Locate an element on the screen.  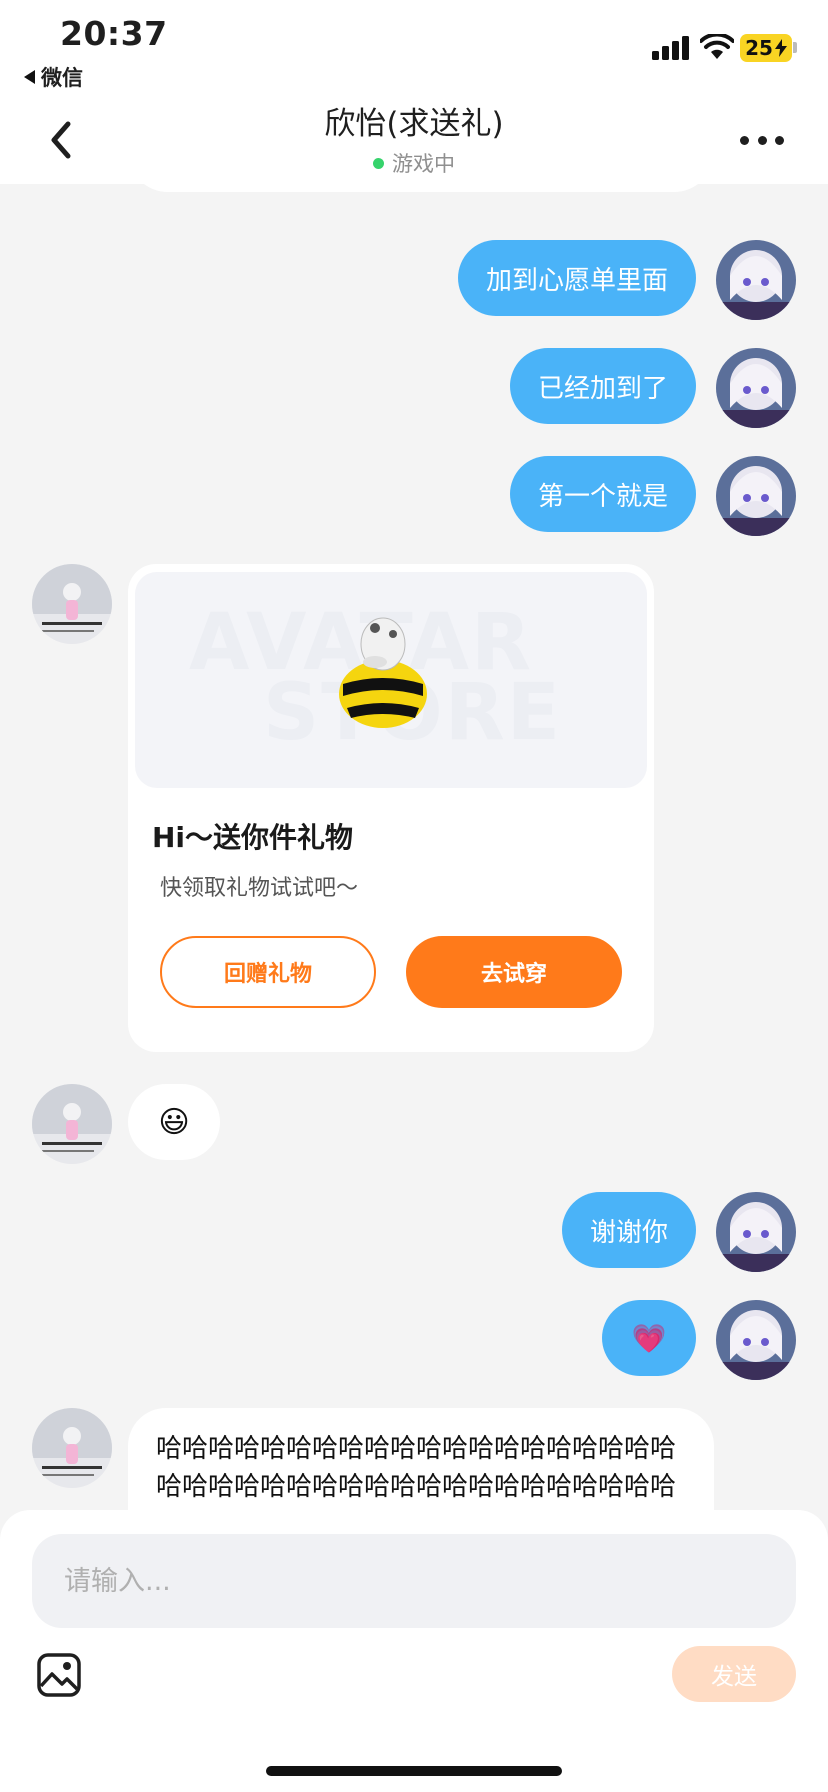
previous-message-bubble is located at coordinates (421, 188).